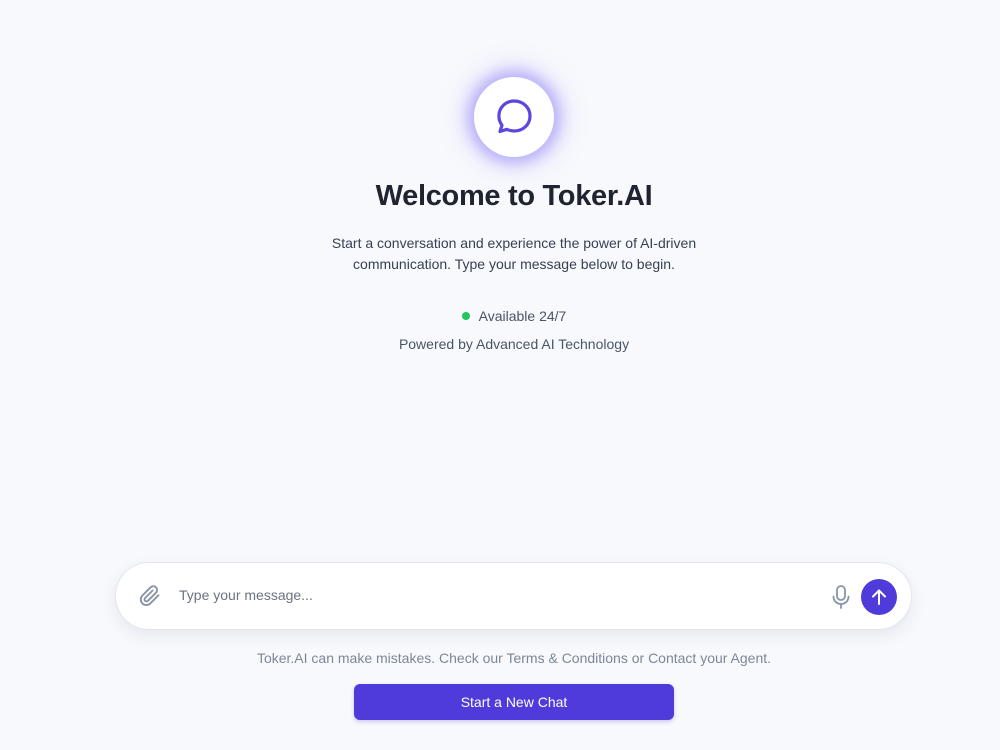 This screenshot has width=1000, height=750. What do you see at coordinates (150, 596) in the screenshot?
I see `paperclip-icon` at bounding box center [150, 596].